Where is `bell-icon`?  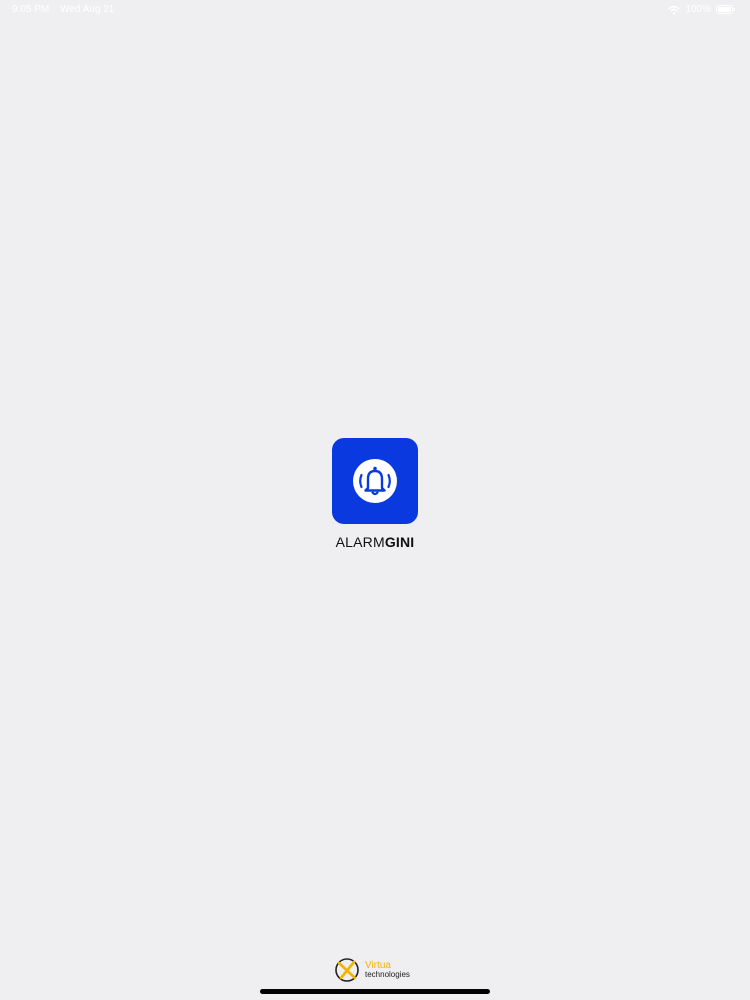 bell-icon is located at coordinates (375, 481).